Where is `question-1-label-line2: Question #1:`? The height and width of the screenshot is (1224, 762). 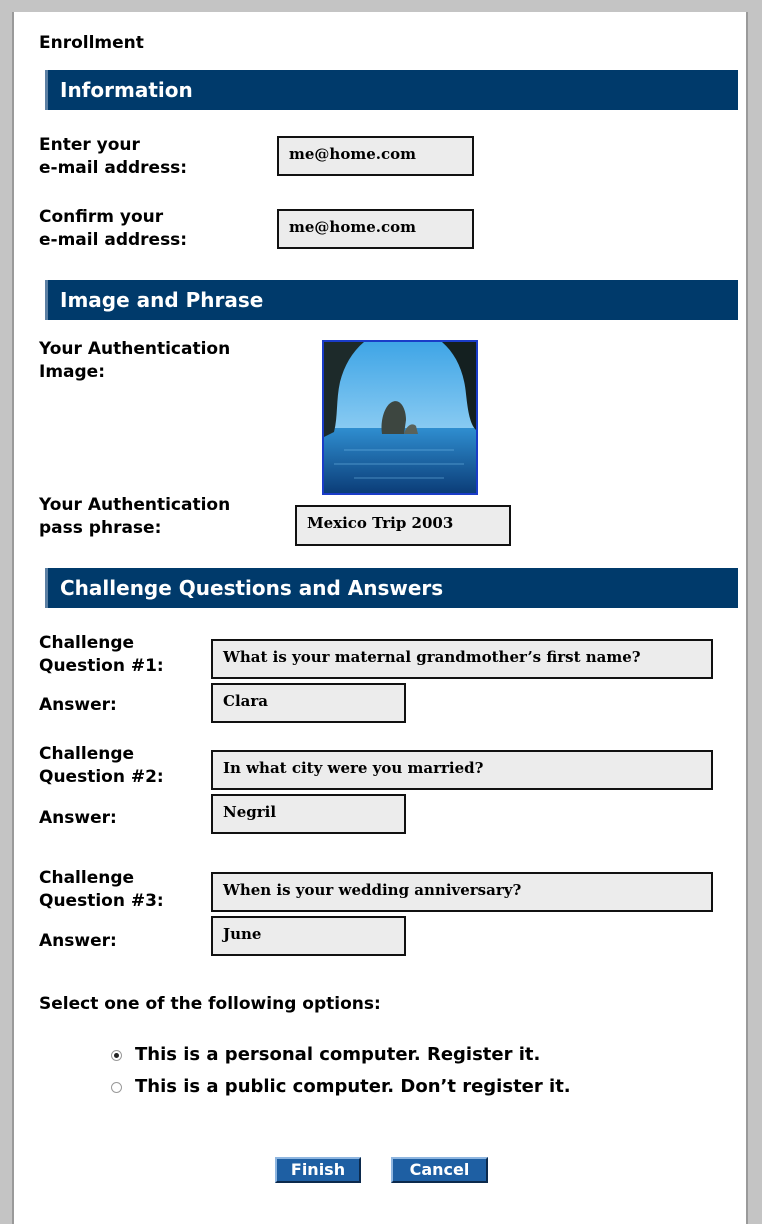
question-1-label-line2: Question #1: is located at coordinates (101, 666).